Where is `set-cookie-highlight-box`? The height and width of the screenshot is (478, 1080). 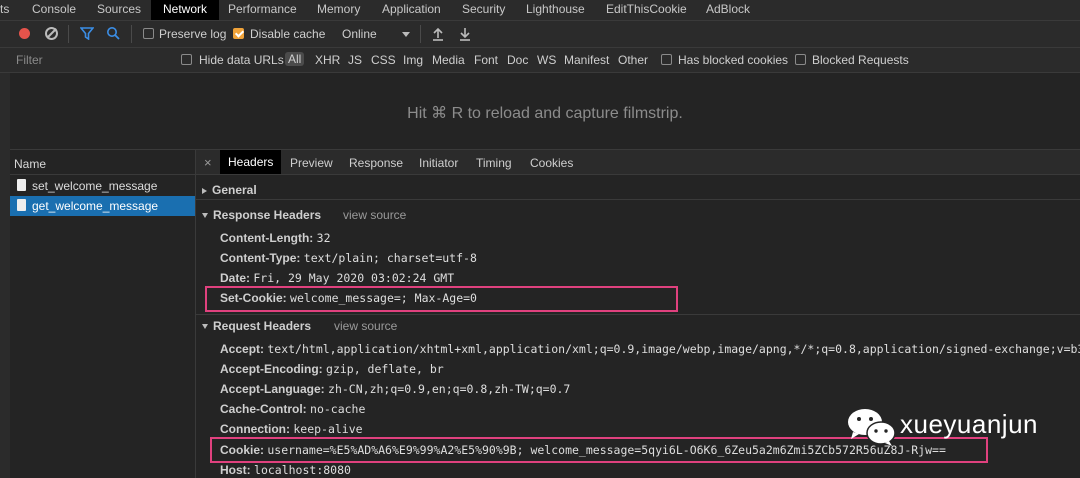
set-cookie-highlight-box is located at coordinates (441, 299).